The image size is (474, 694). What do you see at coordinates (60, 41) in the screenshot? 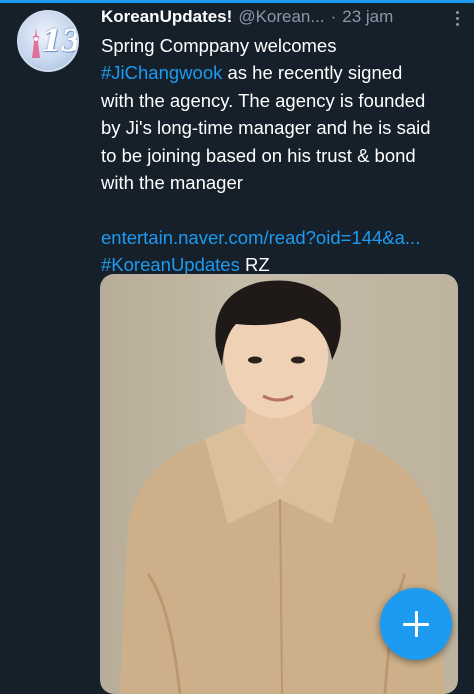
I see `avatar-badge-text: 13` at bounding box center [60, 41].